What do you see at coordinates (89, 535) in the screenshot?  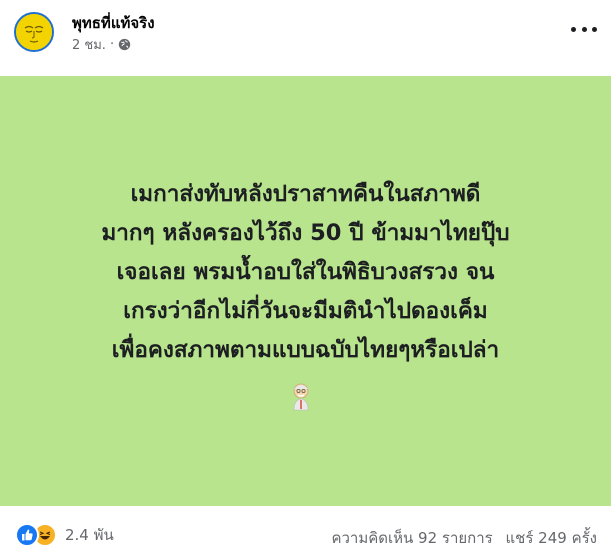 I see `reaction-count: 2.4 พัน` at bounding box center [89, 535].